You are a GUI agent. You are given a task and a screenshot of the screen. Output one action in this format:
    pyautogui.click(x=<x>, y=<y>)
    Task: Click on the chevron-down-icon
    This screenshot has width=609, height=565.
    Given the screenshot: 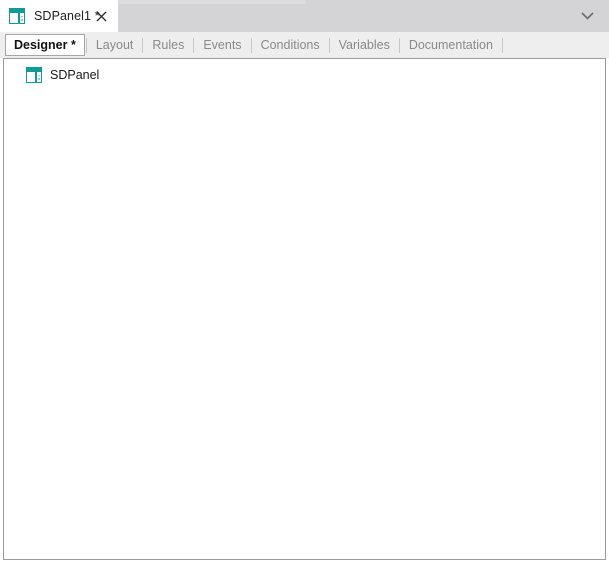 What is the action you would take?
    pyautogui.click(x=587, y=16)
    